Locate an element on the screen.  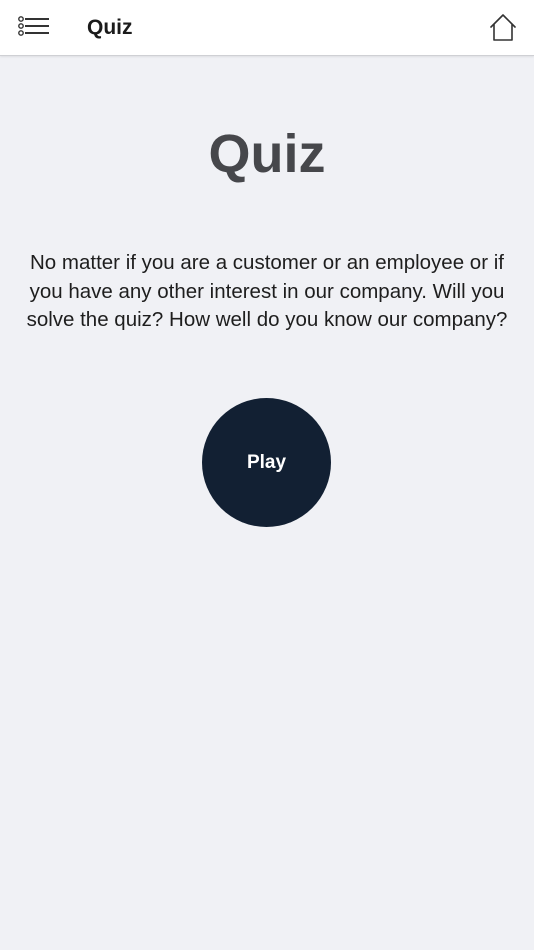
menu-button is located at coordinates (34, 28).